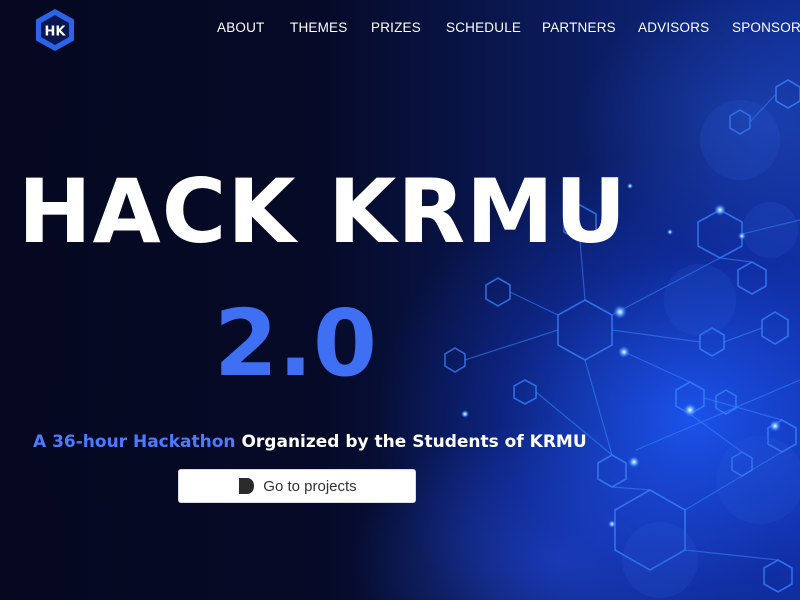 The height and width of the screenshot is (600, 800). Describe the element at coordinates (295, 343) in the screenshot. I see `hero-version: 2.0` at that location.